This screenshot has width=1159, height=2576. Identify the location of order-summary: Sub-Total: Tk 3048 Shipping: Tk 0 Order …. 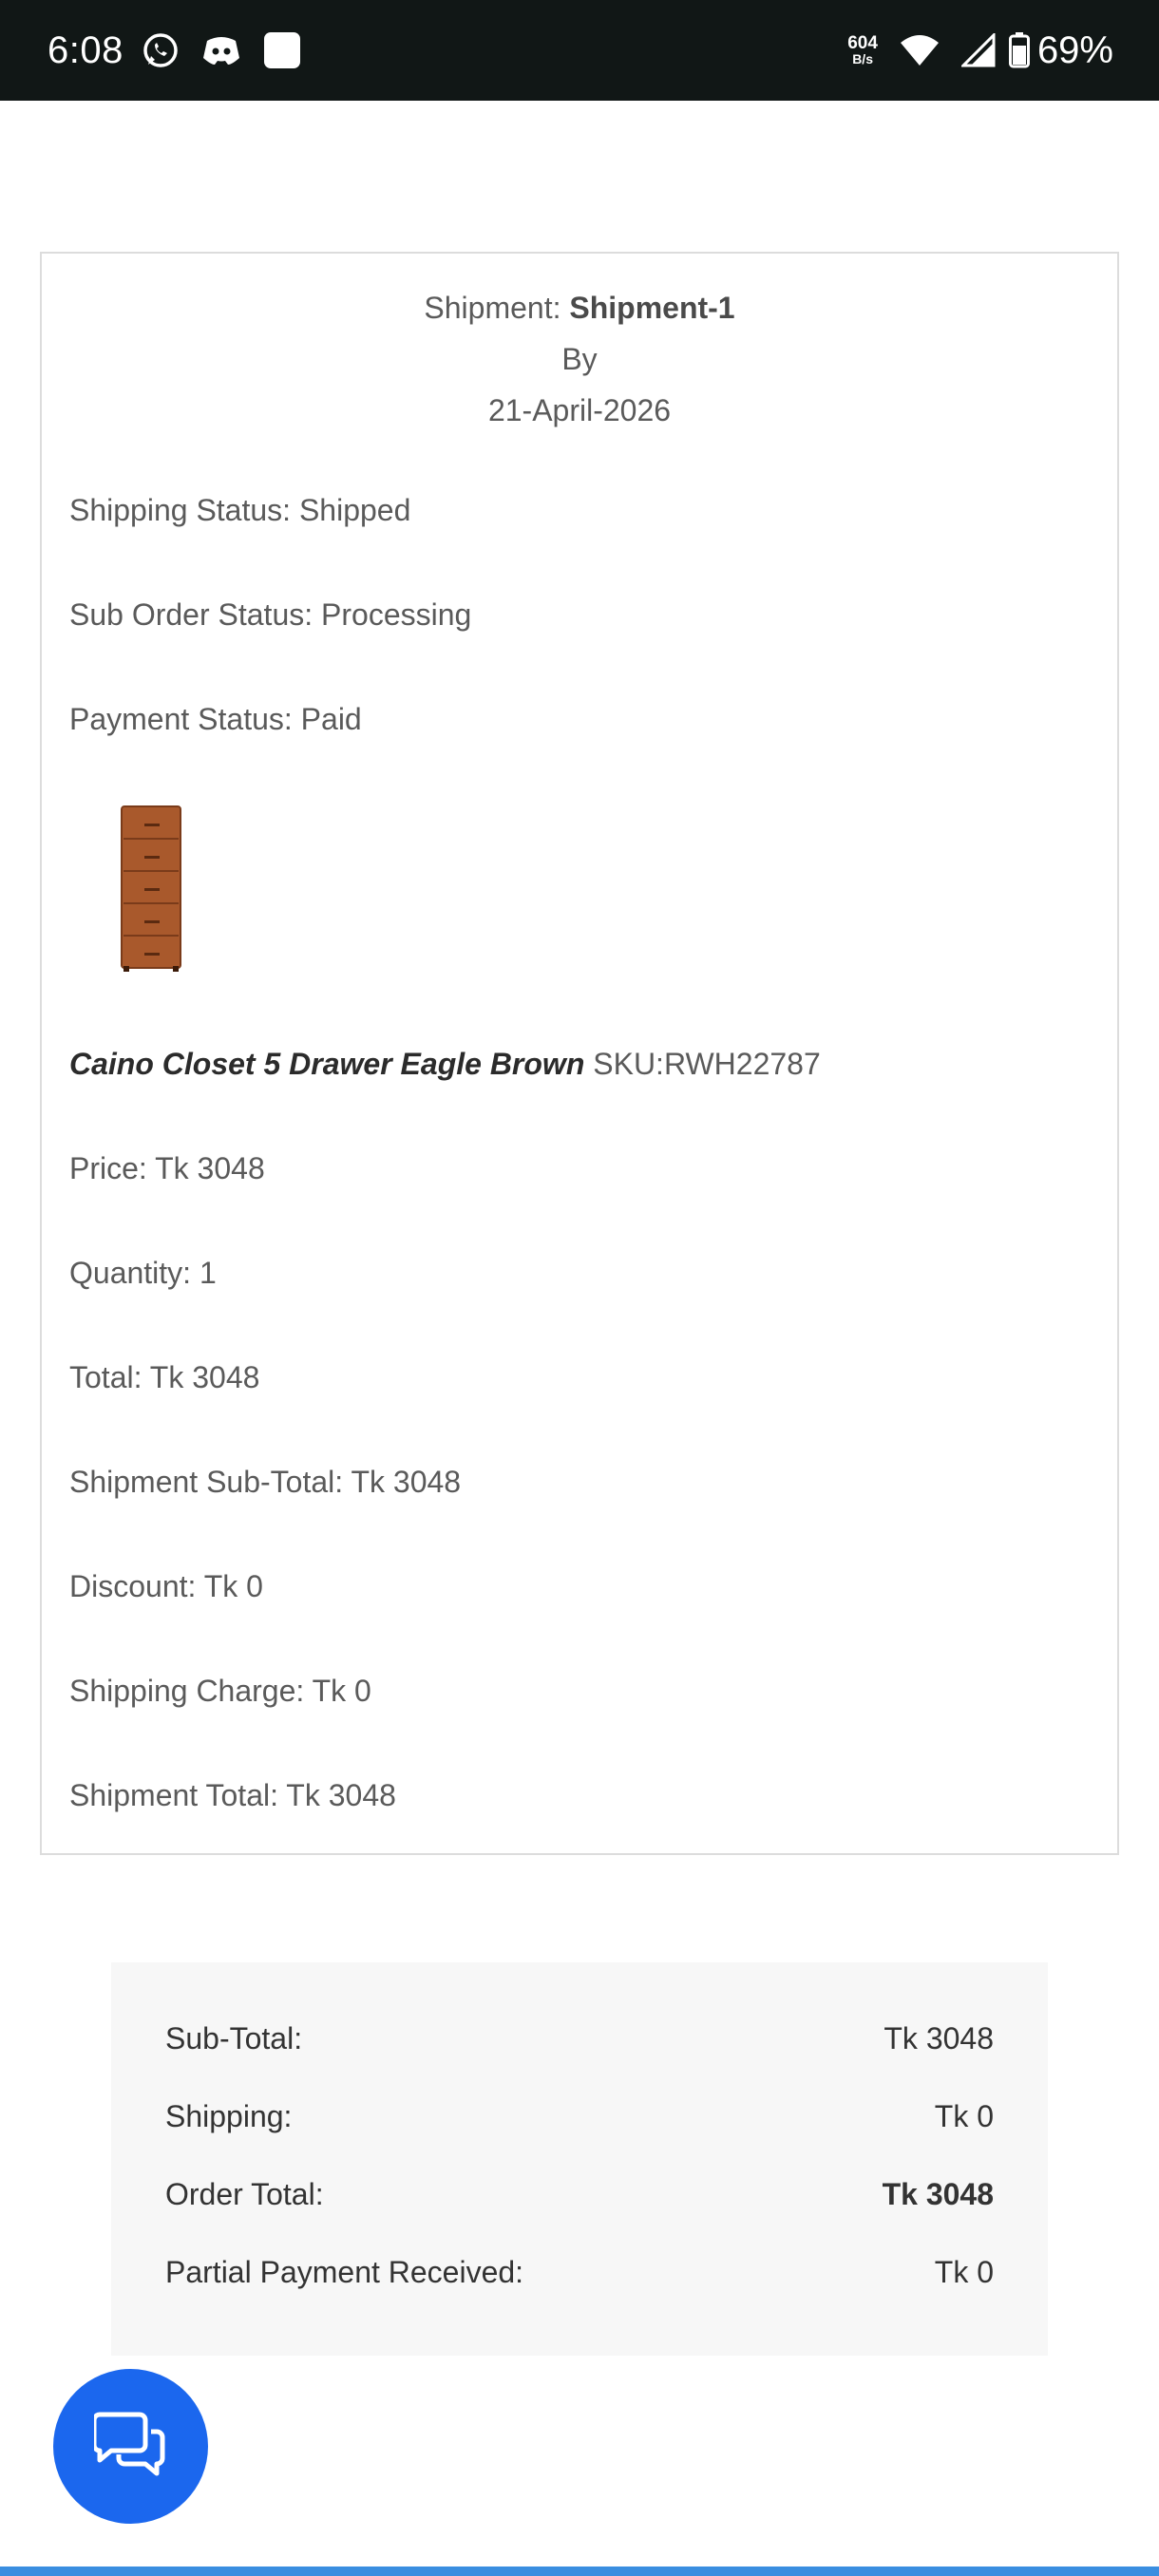
(579, 2159).